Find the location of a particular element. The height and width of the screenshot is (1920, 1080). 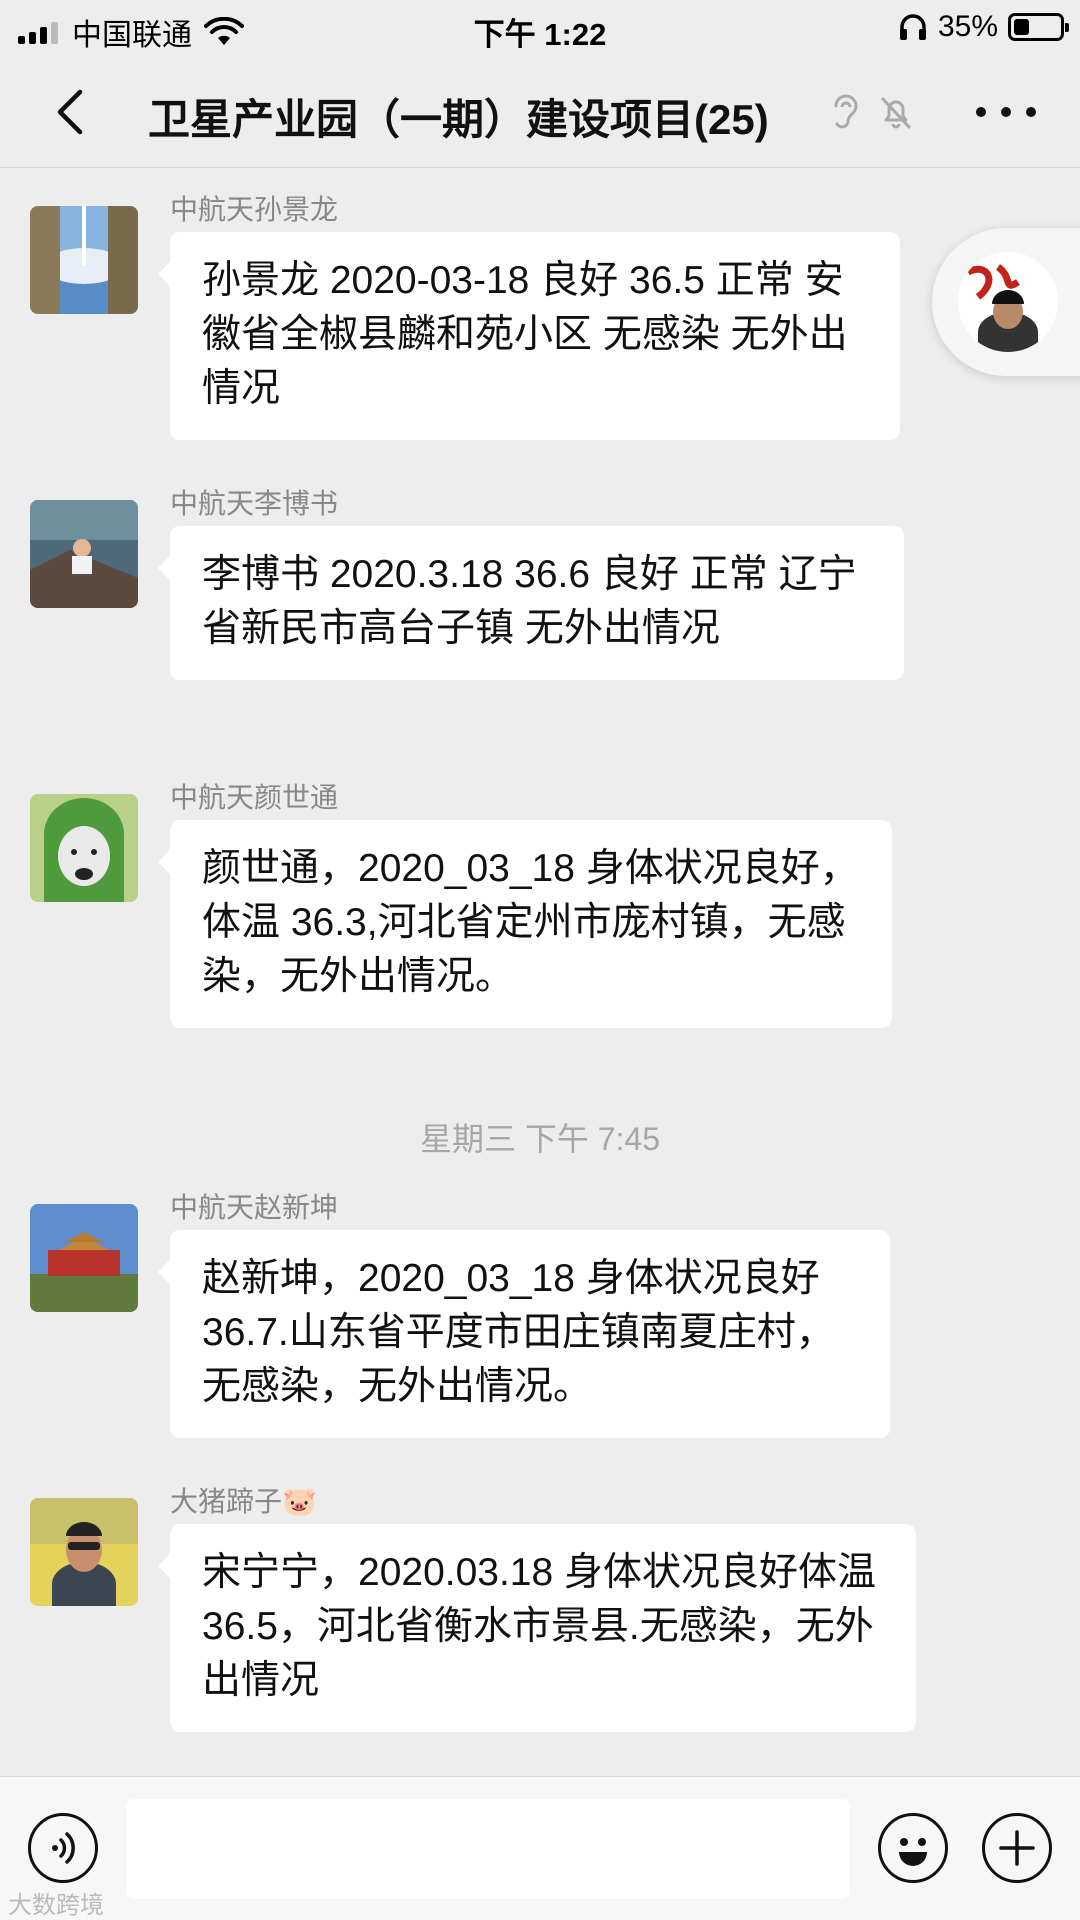

chat-header: 卫星产业园（一期）建设项目(25) is located at coordinates (540, 112).